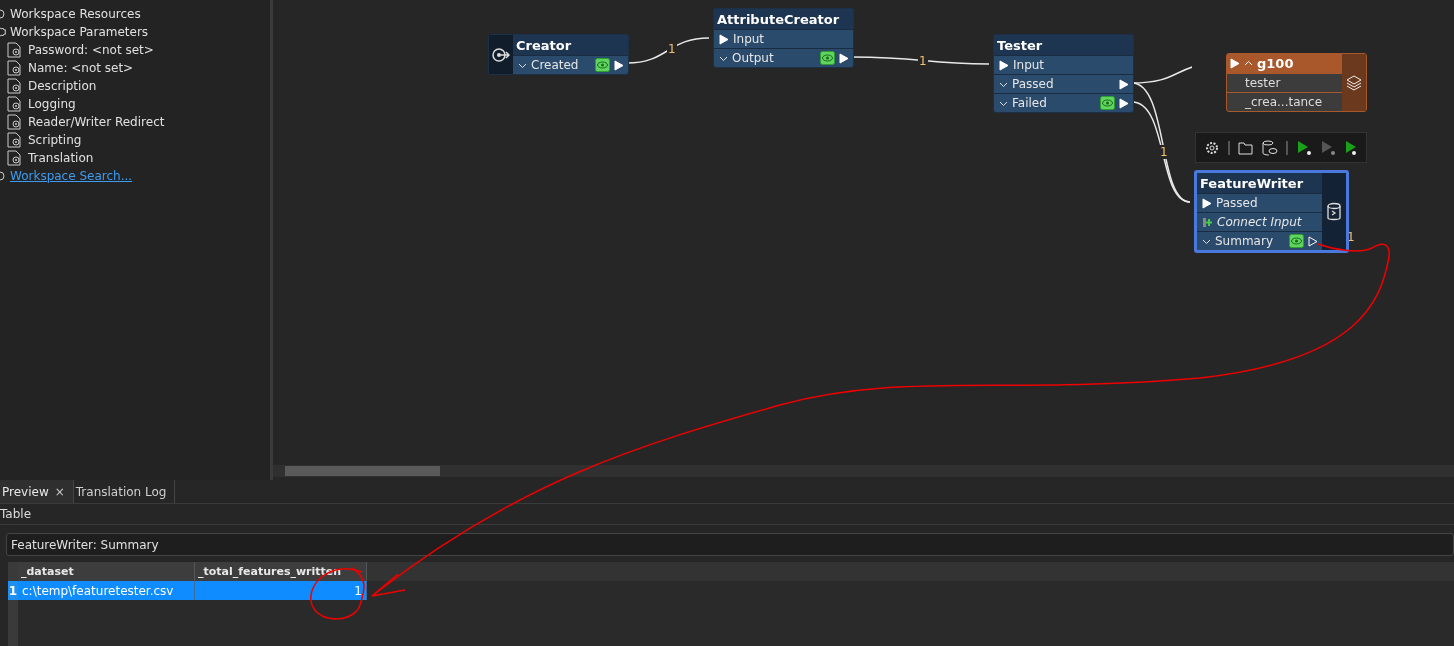 The height and width of the screenshot is (646, 1454). I want to click on output-port: Summary, so click(1259, 240).